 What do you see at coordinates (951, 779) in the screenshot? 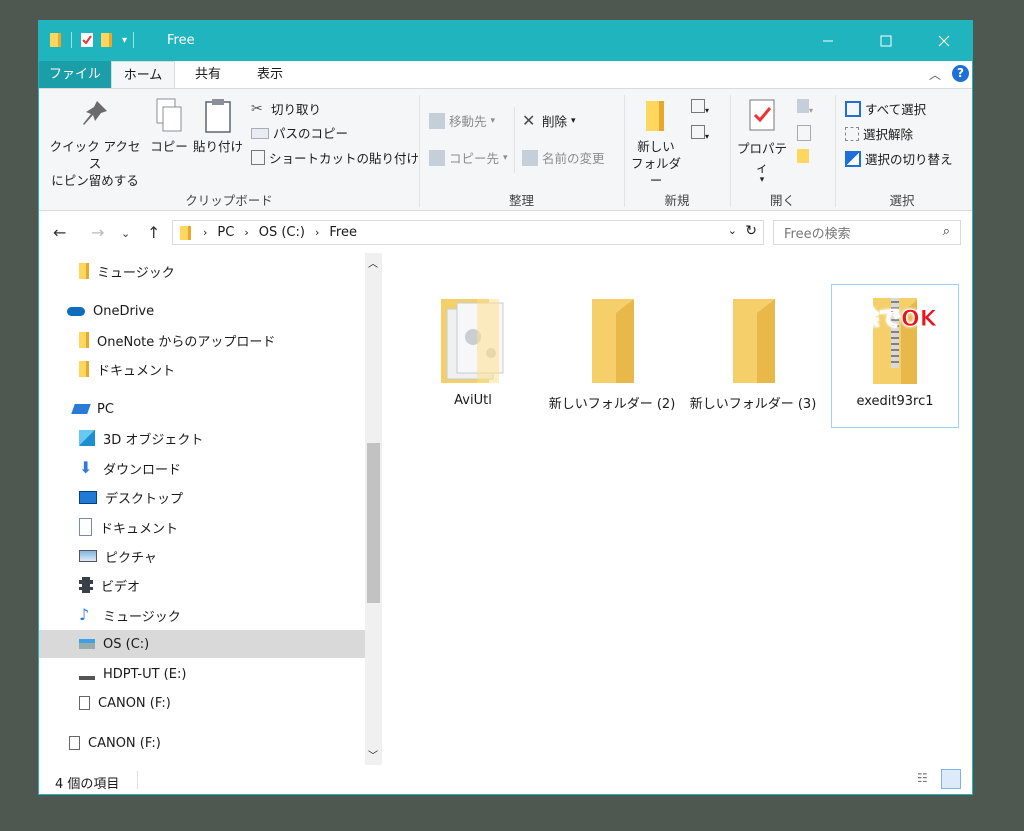
I see `large-icons-view-icon` at bounding box center [951, 779].